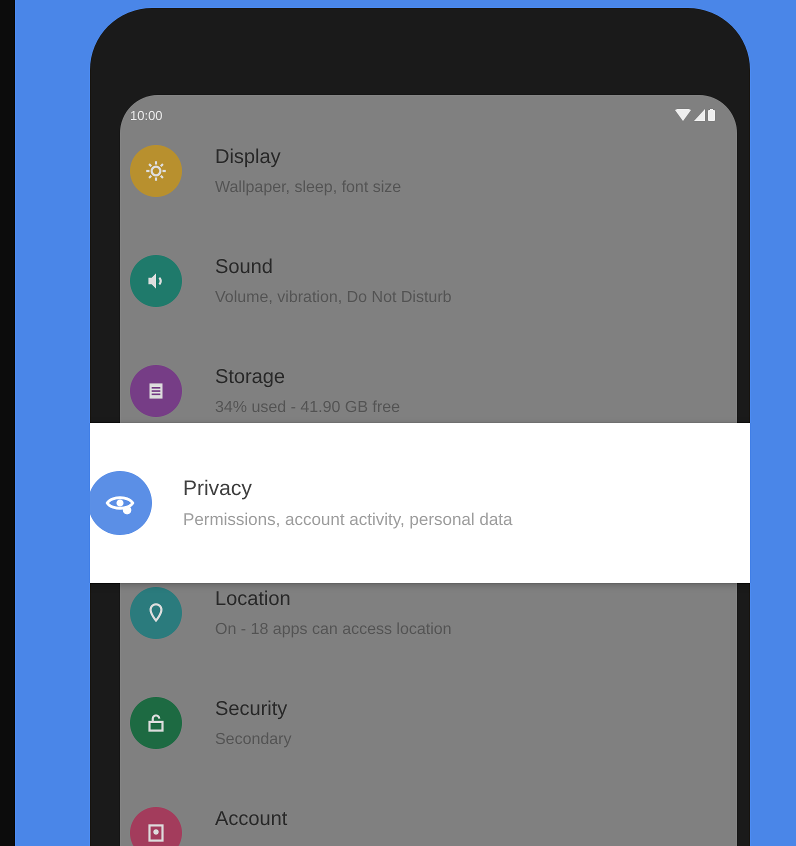  Describe the element at coordinates (248, 157) in the screenshot. I see `setting-title: Display` at that location.